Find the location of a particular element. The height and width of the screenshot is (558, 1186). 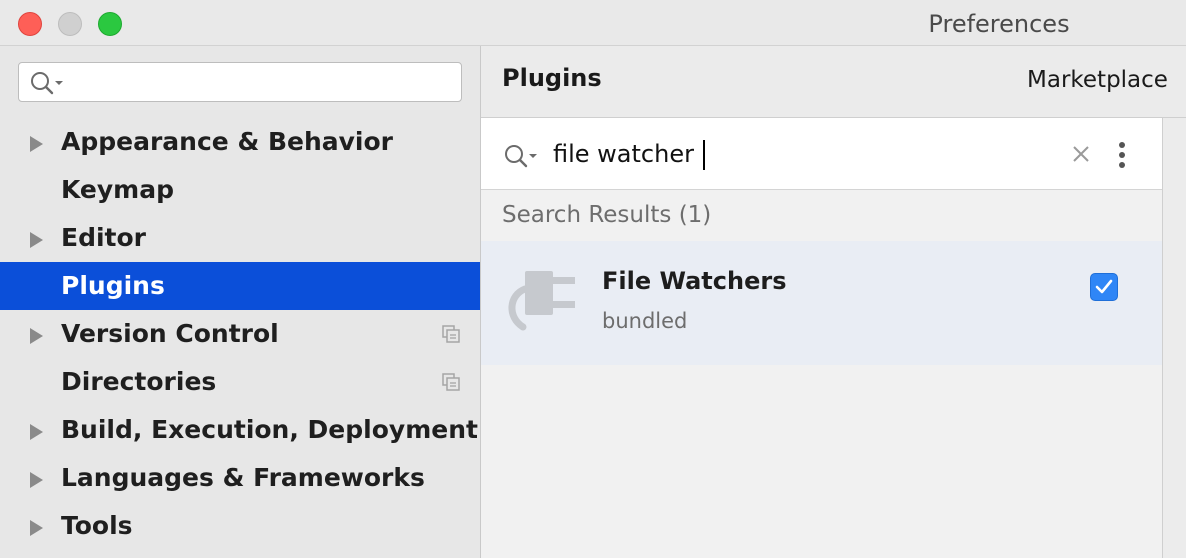

plugin-tag: bundled is located at coordinates (645, 321).